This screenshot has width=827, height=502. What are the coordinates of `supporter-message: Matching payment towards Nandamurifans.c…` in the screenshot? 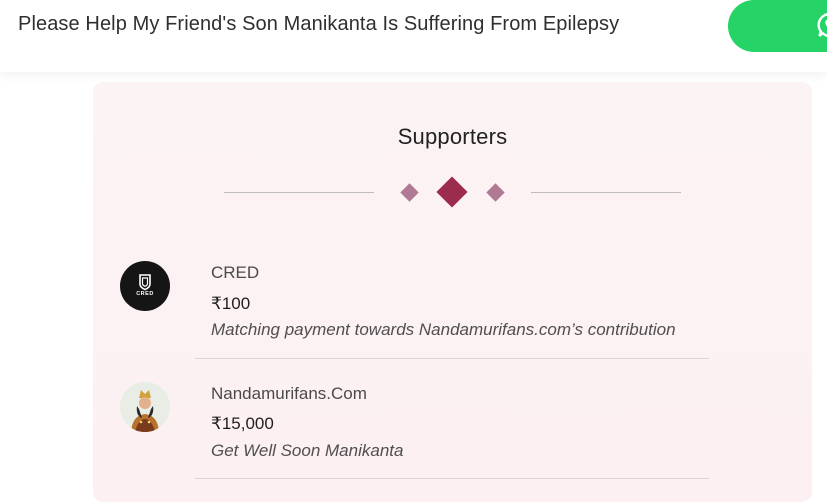 It's located at (443, 329).